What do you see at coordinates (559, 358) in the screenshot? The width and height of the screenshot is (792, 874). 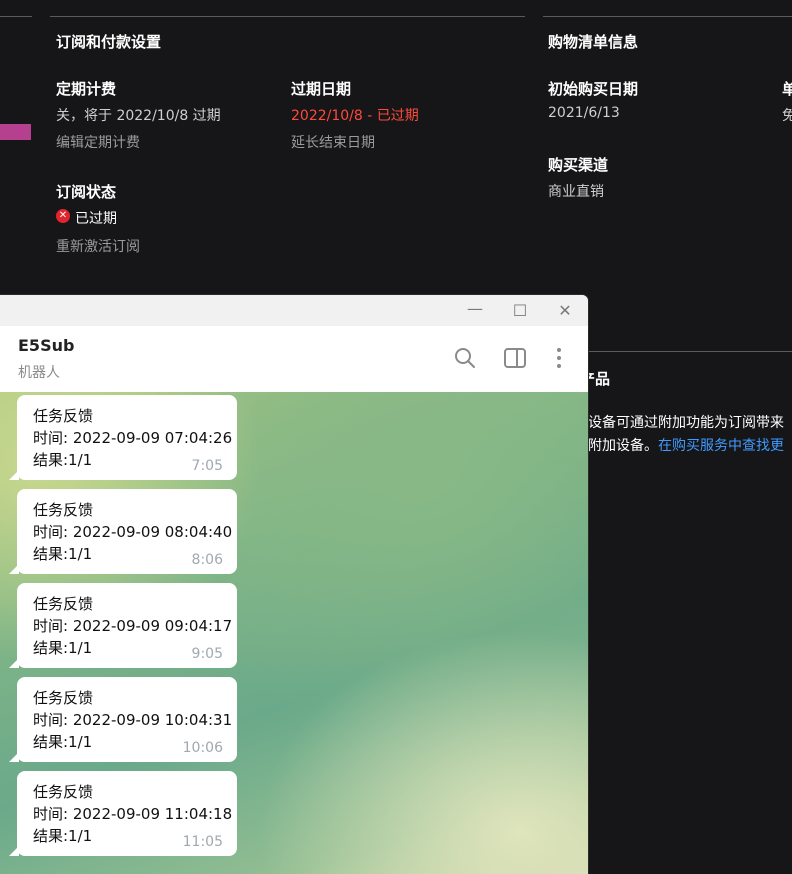 I see `more-vert-icon` at bounding box center [559, 358].